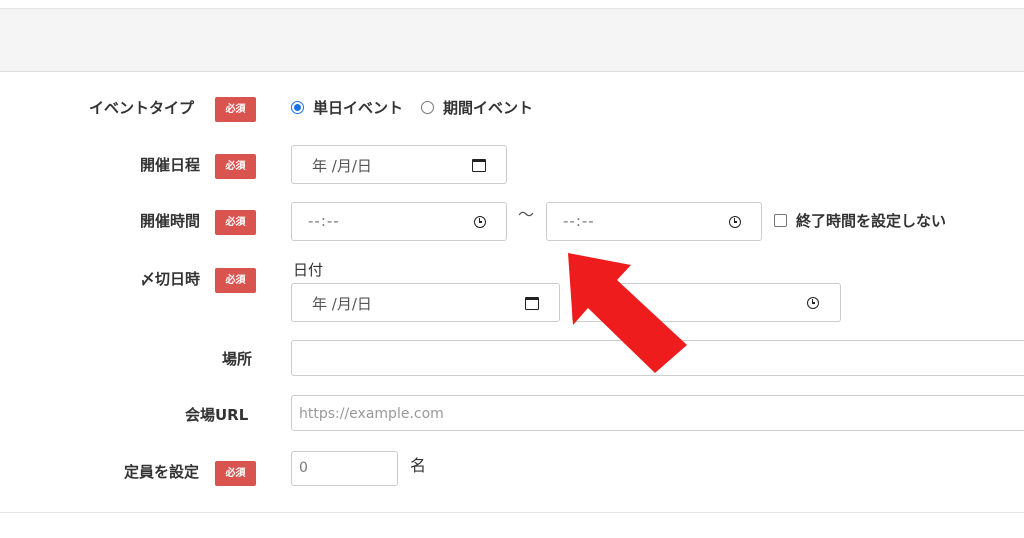  I want to click on annotation-arrow-shape, so click(627, 313).